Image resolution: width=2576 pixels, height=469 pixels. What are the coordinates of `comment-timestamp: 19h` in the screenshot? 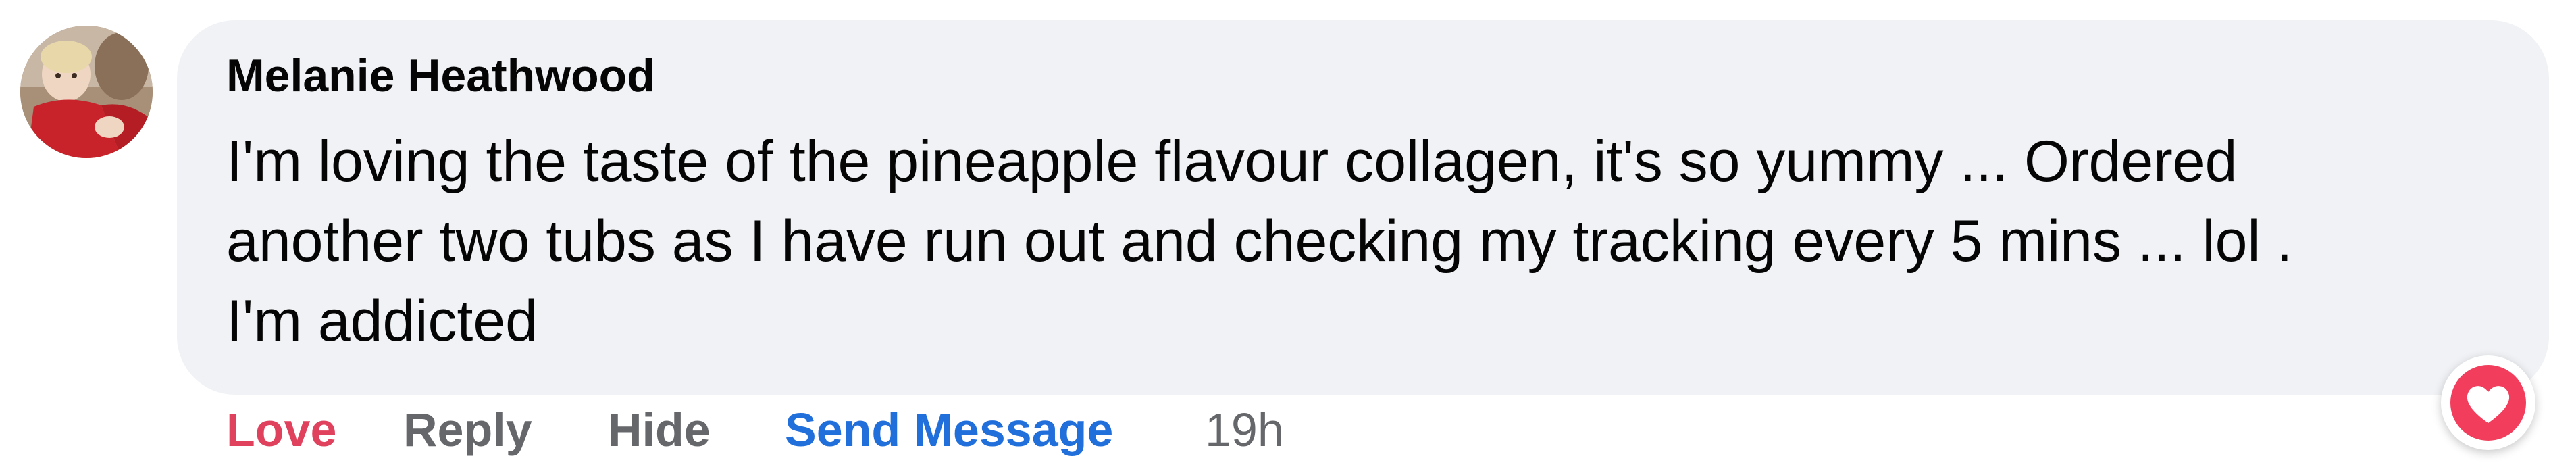 It's located at (1244, 430).